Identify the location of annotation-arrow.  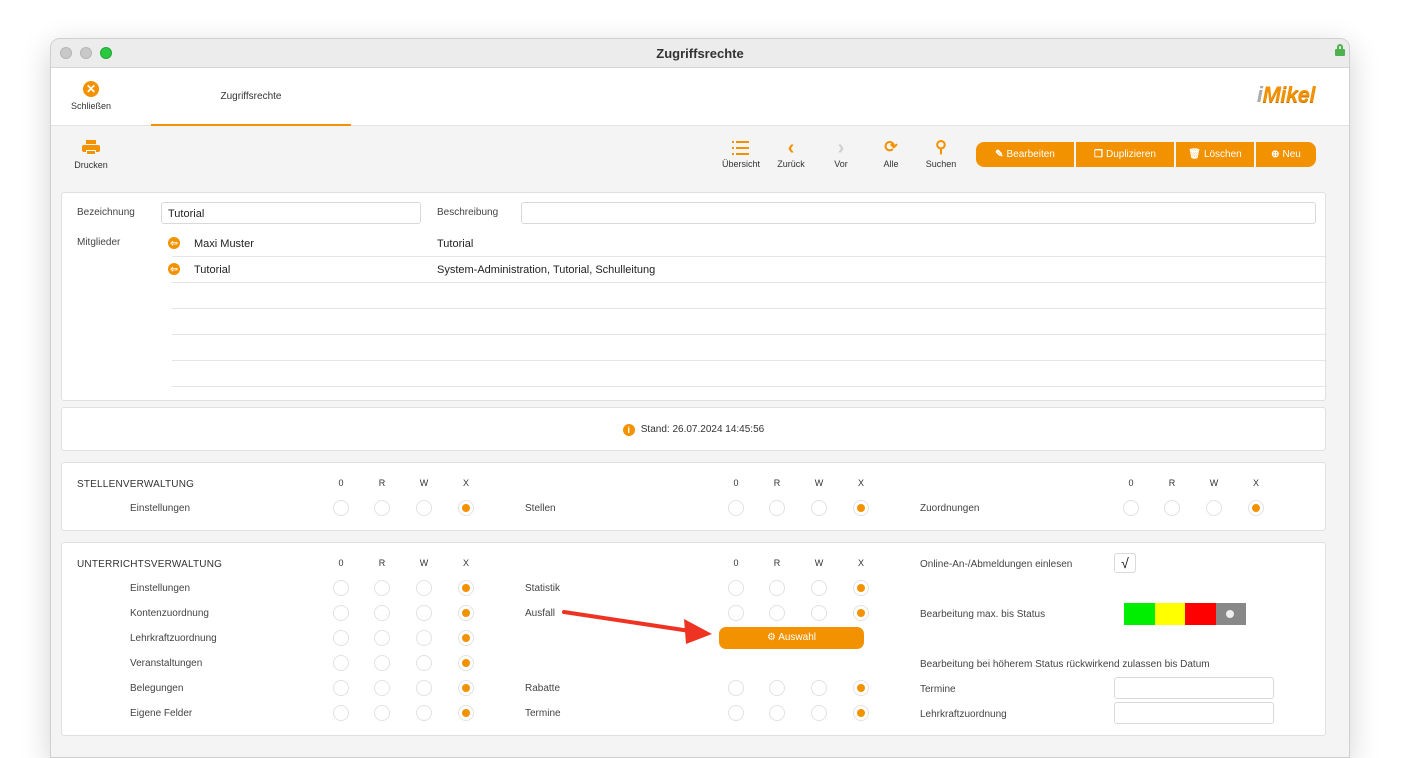
(637, 627).